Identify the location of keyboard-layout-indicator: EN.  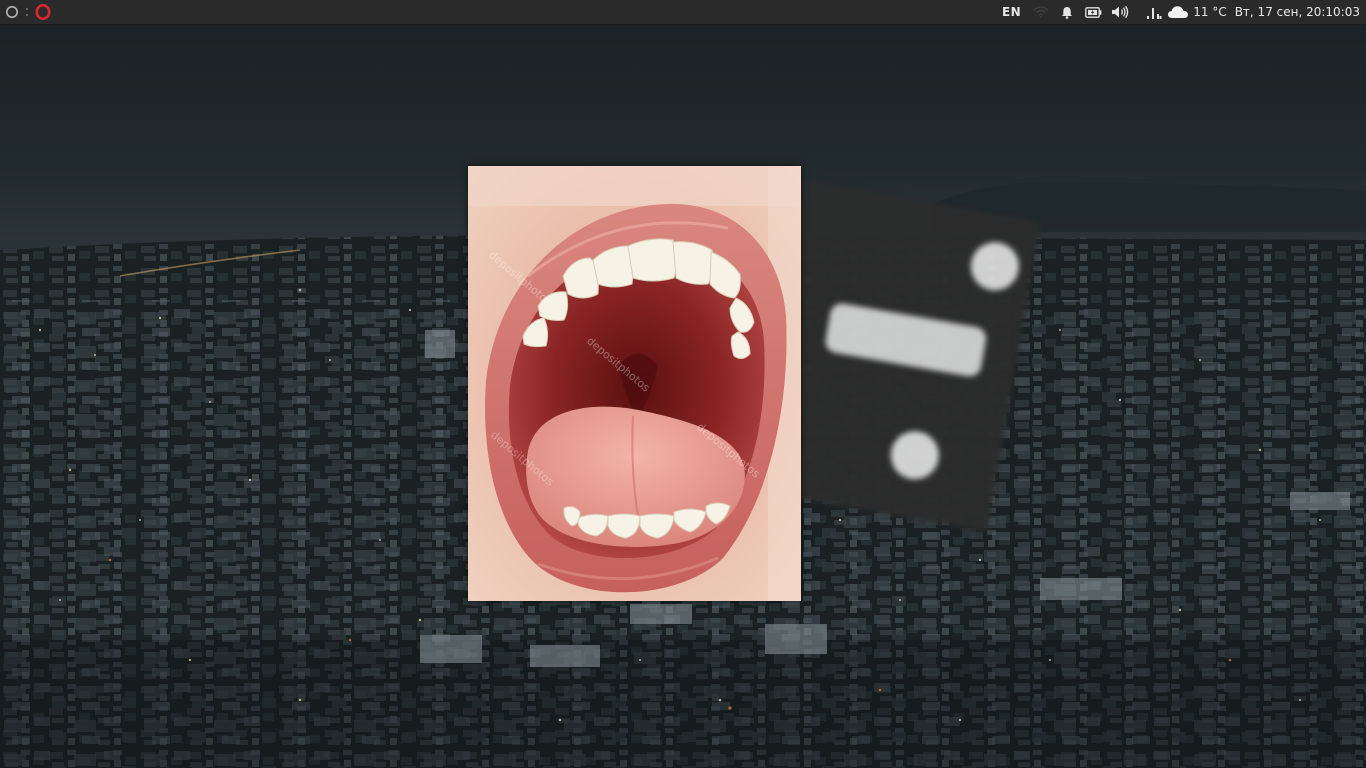
(1011, 12).